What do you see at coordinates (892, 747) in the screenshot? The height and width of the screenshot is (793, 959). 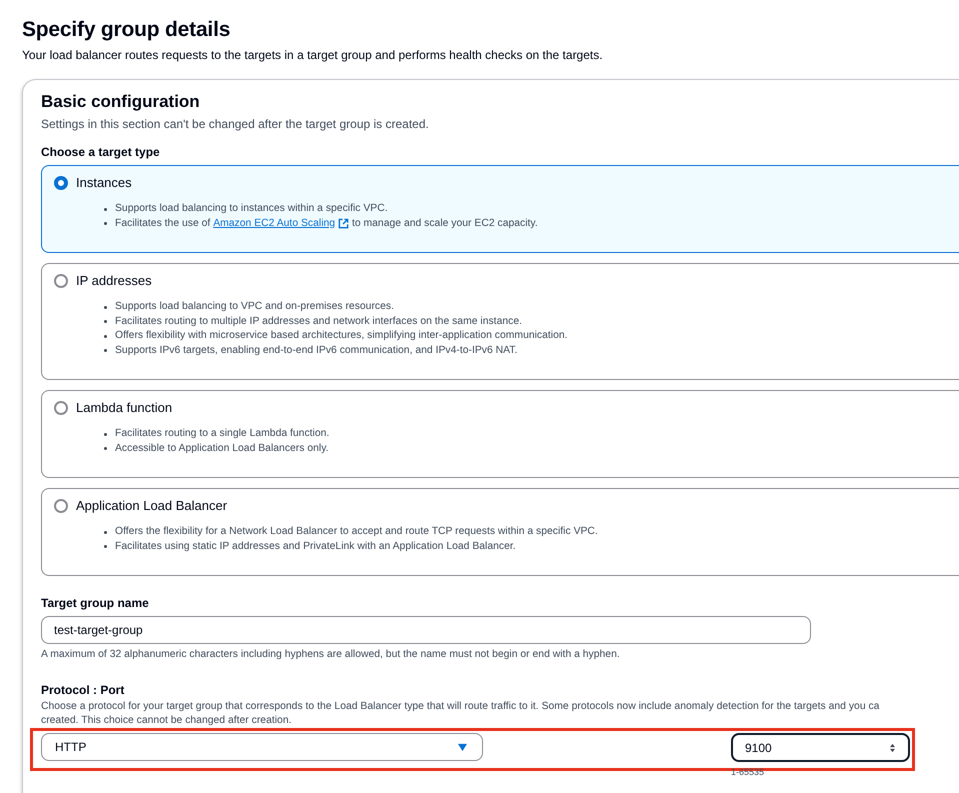 I see `stepper-icon` at bounding box center [892, 747].